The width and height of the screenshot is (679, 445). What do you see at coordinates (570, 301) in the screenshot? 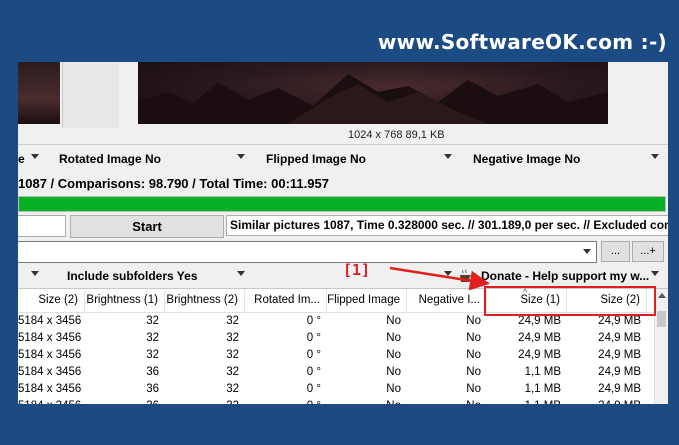
I see `annotation-highlight-box` at bounding box center [570, 301].